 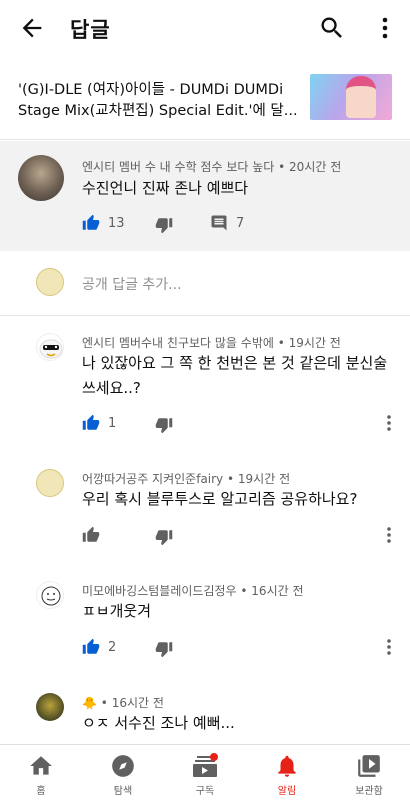 What do you see at coordinates (152, 479) in the screenshot?
I see `comment-author: 어깡따거공주 지켜인준fairy` at bounding box center [152, 479].